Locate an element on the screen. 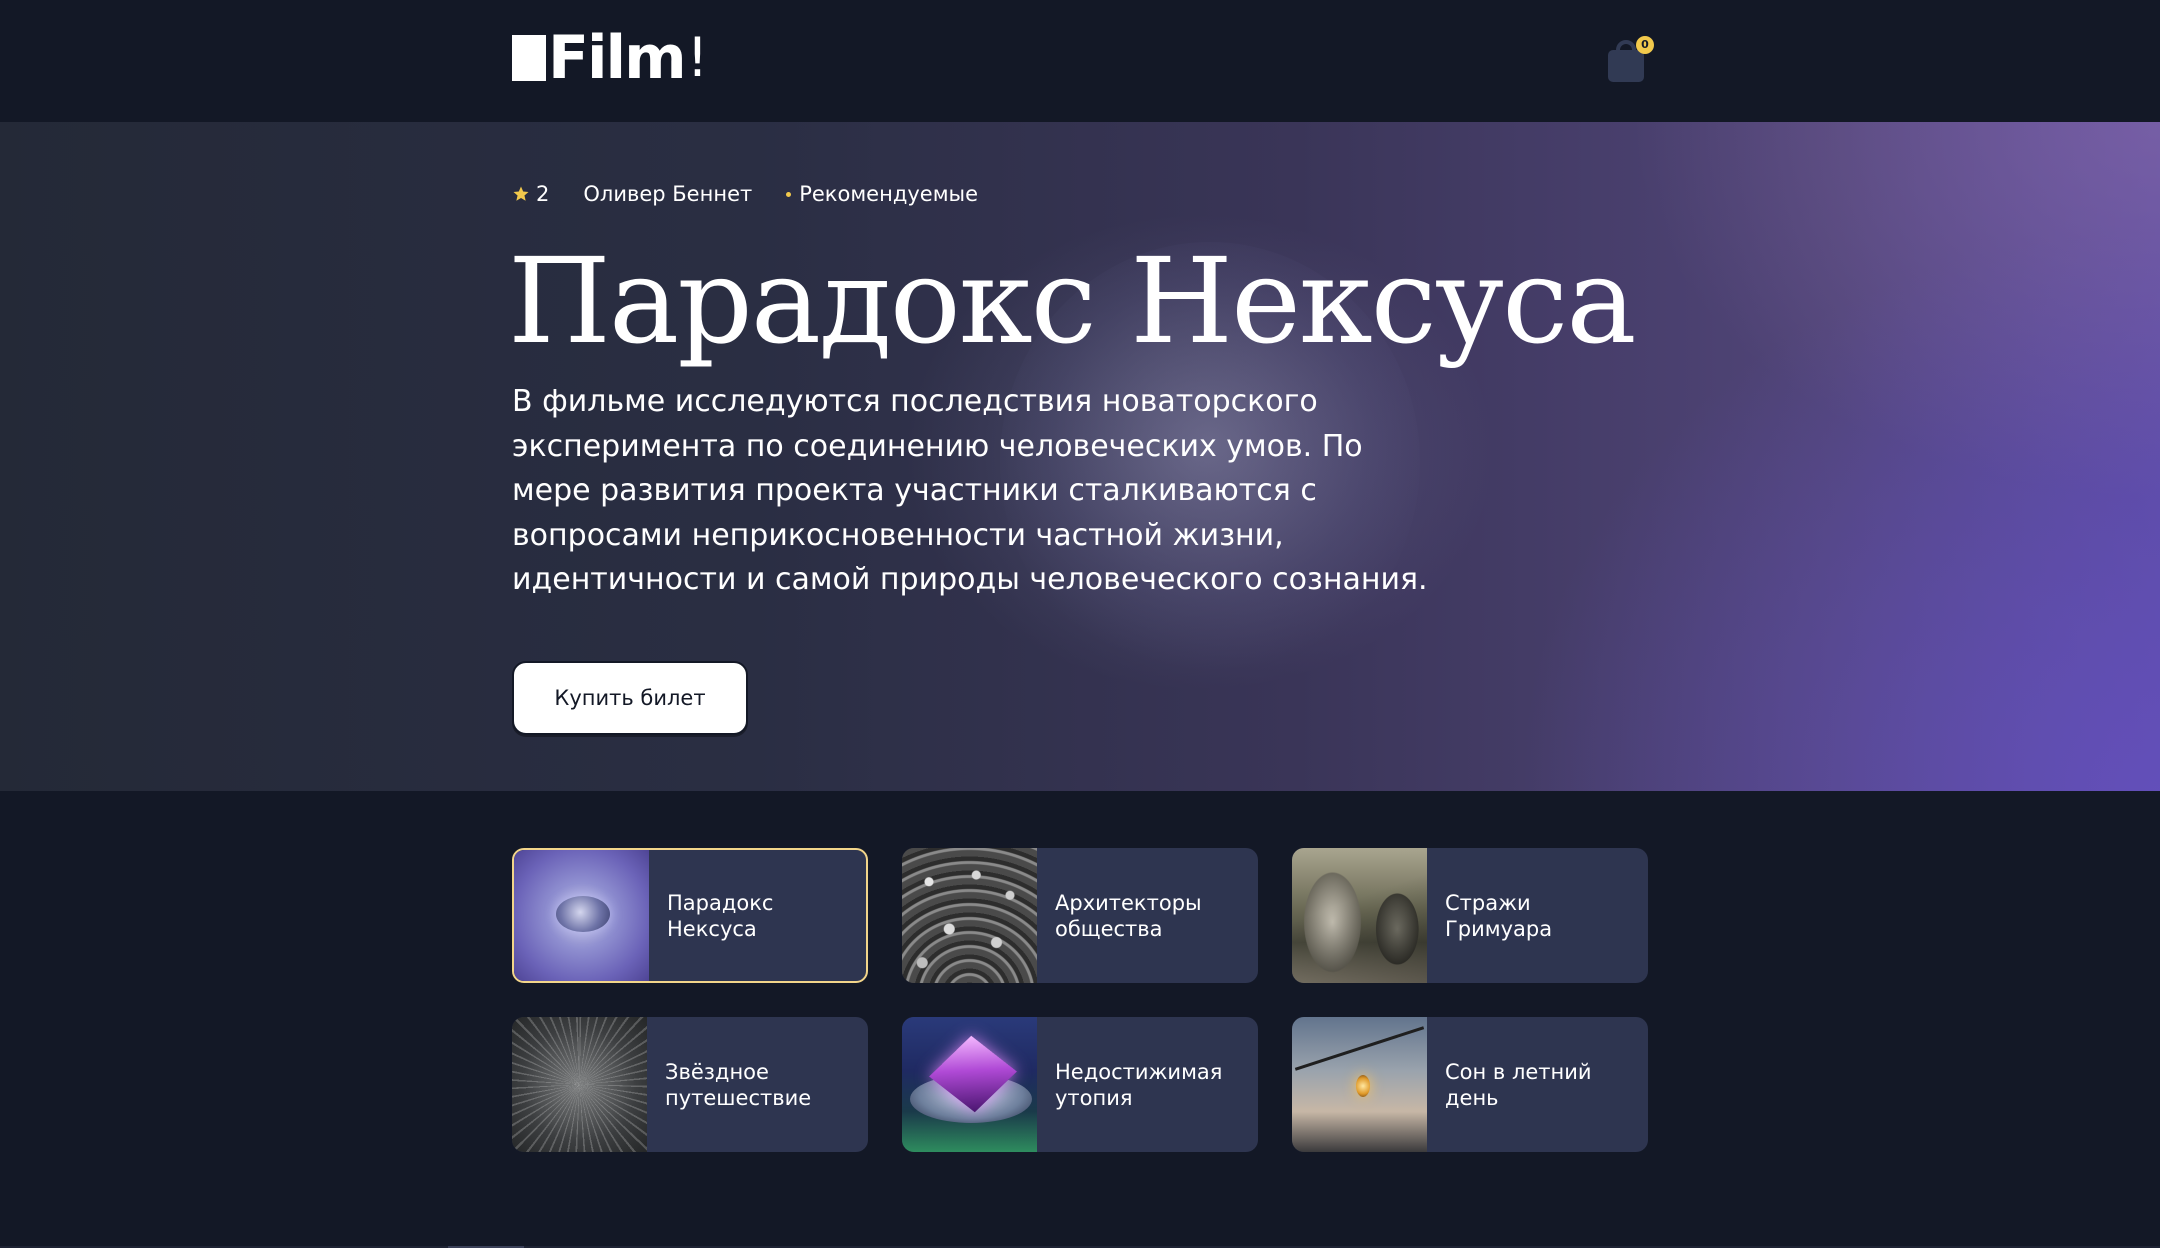  film-title: Архитекторы общества is located at coordinates (1128, 915).